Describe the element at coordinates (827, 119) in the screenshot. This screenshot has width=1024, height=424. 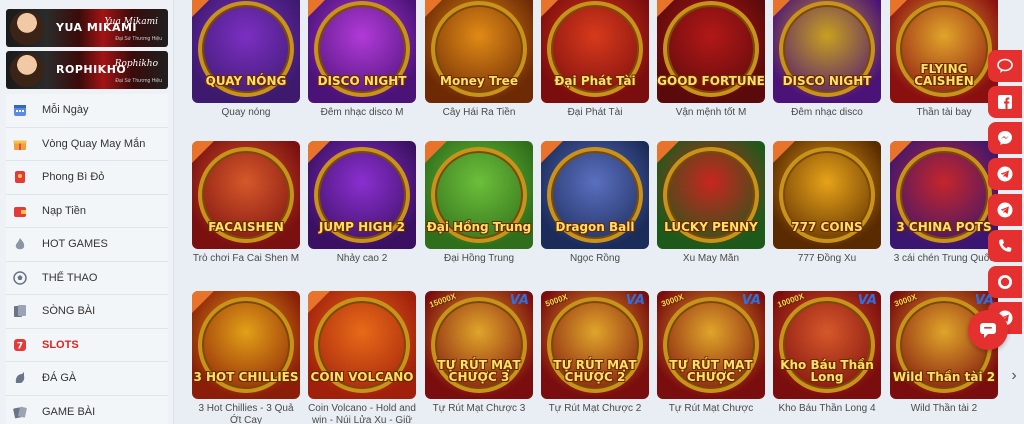
I see `game-title: Đêm nhạc disco` at that location.